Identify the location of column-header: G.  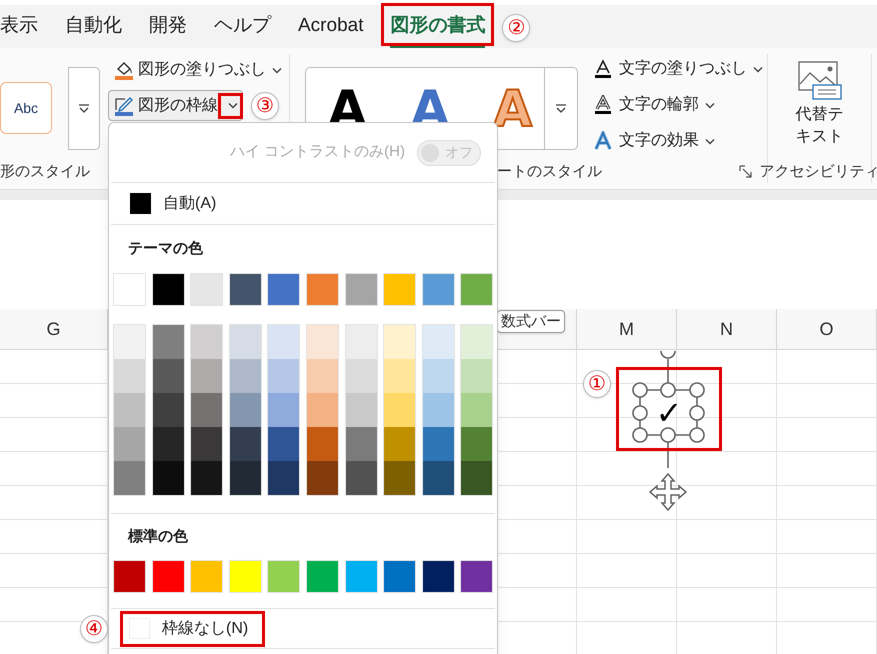
(54, 329).